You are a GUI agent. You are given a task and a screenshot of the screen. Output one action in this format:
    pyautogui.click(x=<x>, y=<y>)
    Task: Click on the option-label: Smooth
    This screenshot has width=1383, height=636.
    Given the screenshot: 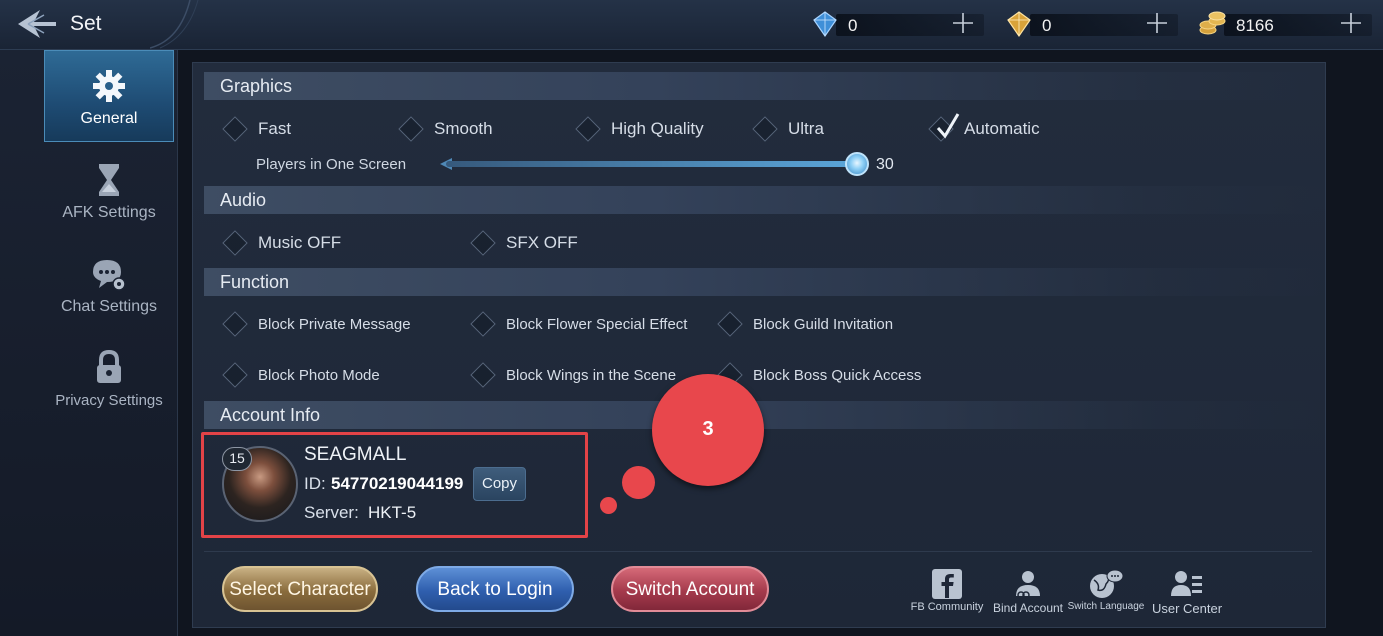 What is the action you would take?
    pyautogui.click(x=463, y=128)
    